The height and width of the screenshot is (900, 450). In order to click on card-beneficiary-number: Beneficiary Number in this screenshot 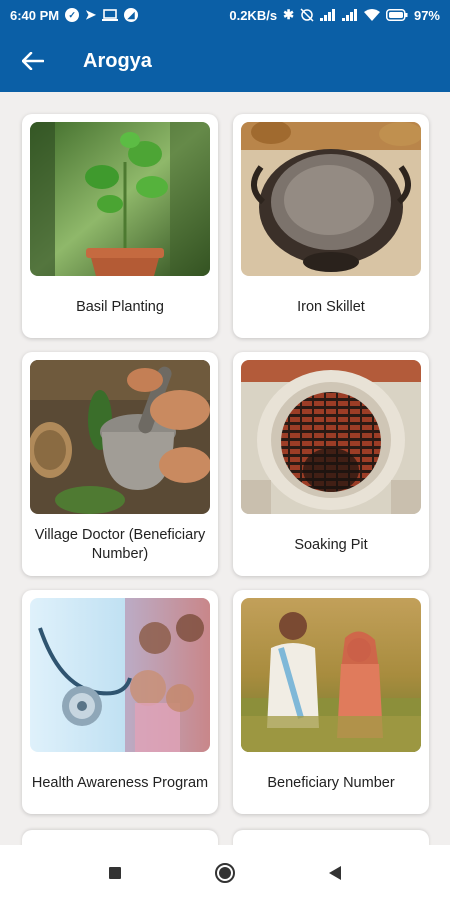, I will do `click(331, 702)`.